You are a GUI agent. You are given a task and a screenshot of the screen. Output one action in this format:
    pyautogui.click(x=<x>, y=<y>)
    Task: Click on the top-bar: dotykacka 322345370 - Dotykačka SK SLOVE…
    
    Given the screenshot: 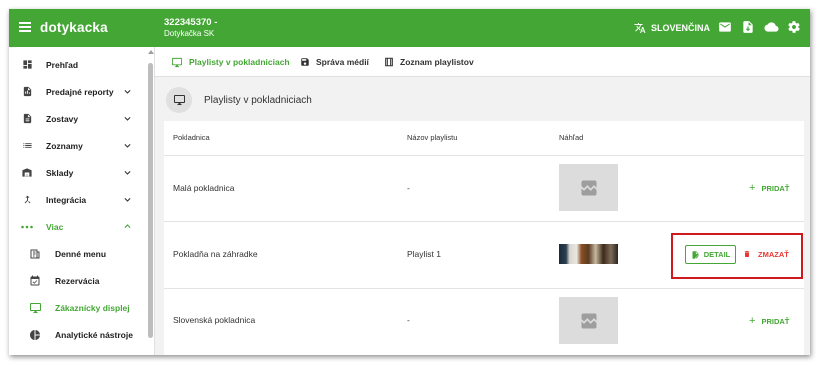 What is the action you would take?
    pyautogui.click(x=409, y=28)
    